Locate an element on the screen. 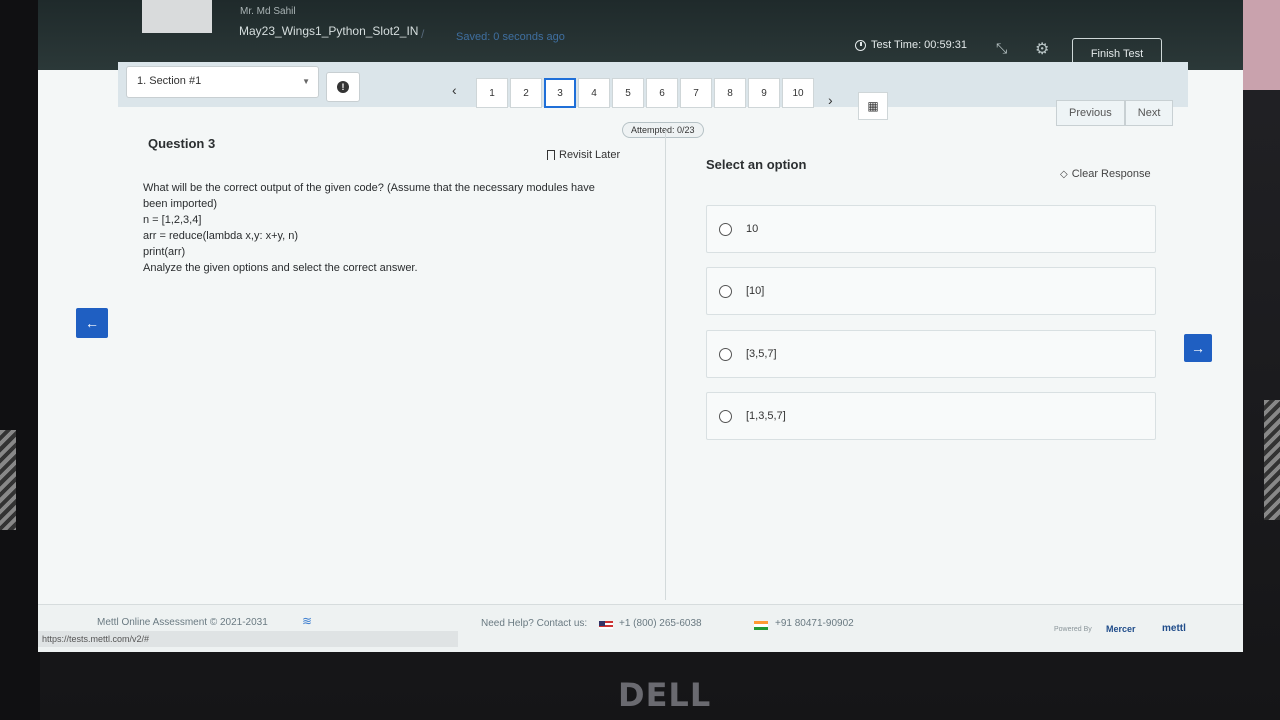 Image resolution: width=1280 pixels, height=720 pixels. wifi-icon: ≋ is located at coordinates (307, 621).